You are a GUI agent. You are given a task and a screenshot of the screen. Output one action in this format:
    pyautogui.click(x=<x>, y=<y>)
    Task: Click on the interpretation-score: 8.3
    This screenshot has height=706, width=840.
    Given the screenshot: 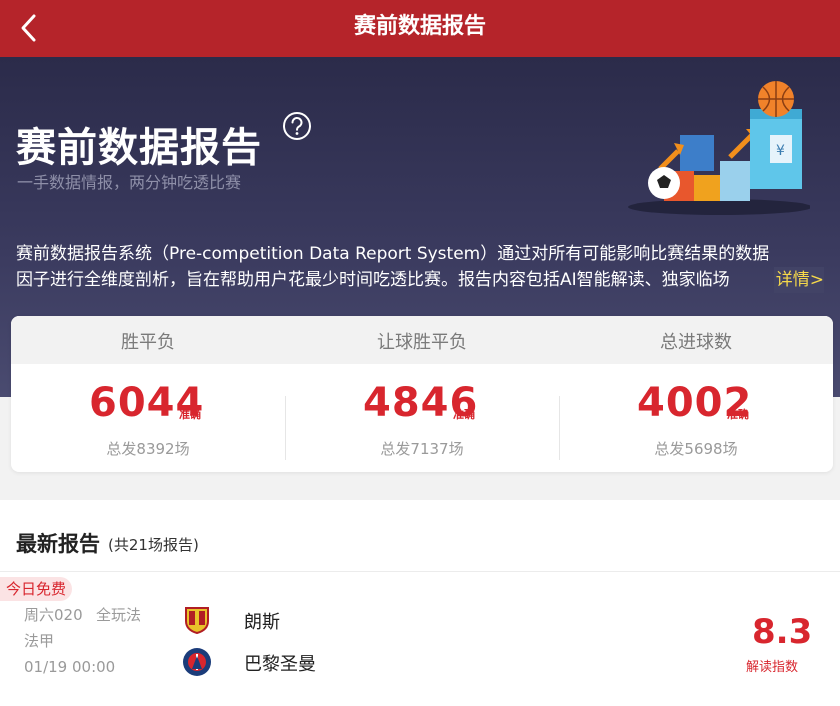 What is the action you would take?
    pyautogui.click(x=782, y=632)
    